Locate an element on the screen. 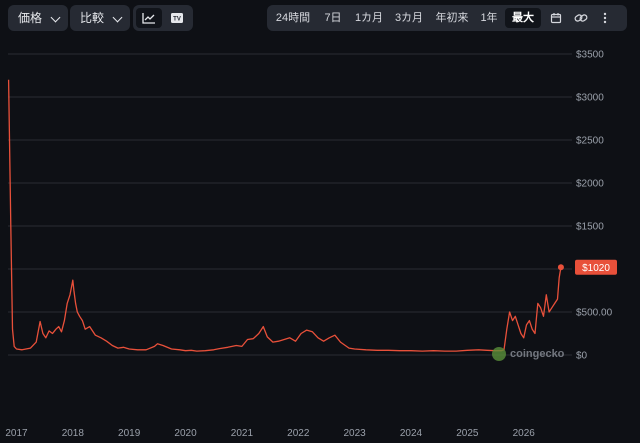 The image size is (640, 443). calendar-button is located at coordinates (556, 18).